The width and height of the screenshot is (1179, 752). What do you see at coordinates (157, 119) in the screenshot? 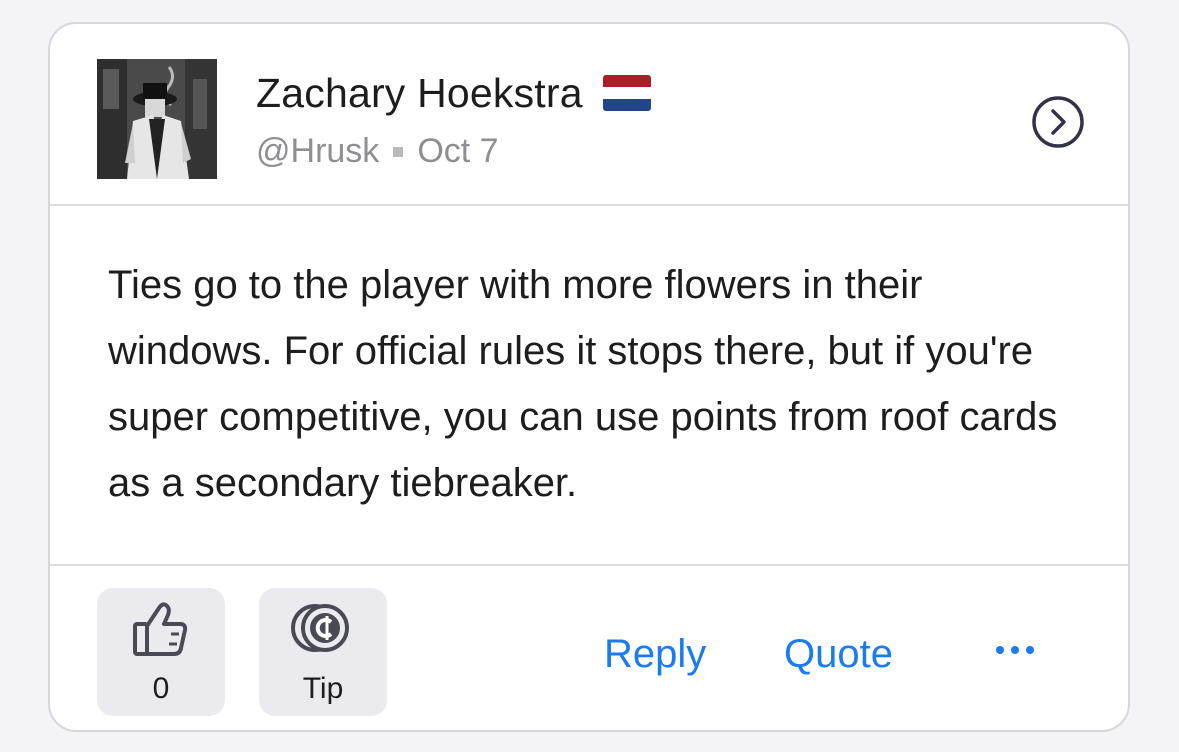
I see `avatar` at bounding box center [157, 119].